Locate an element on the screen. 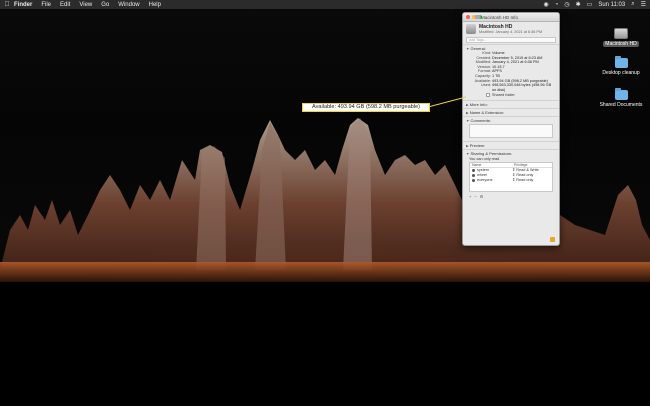  shared-folder-label: Shared folder is located at coordinates (503, 95).